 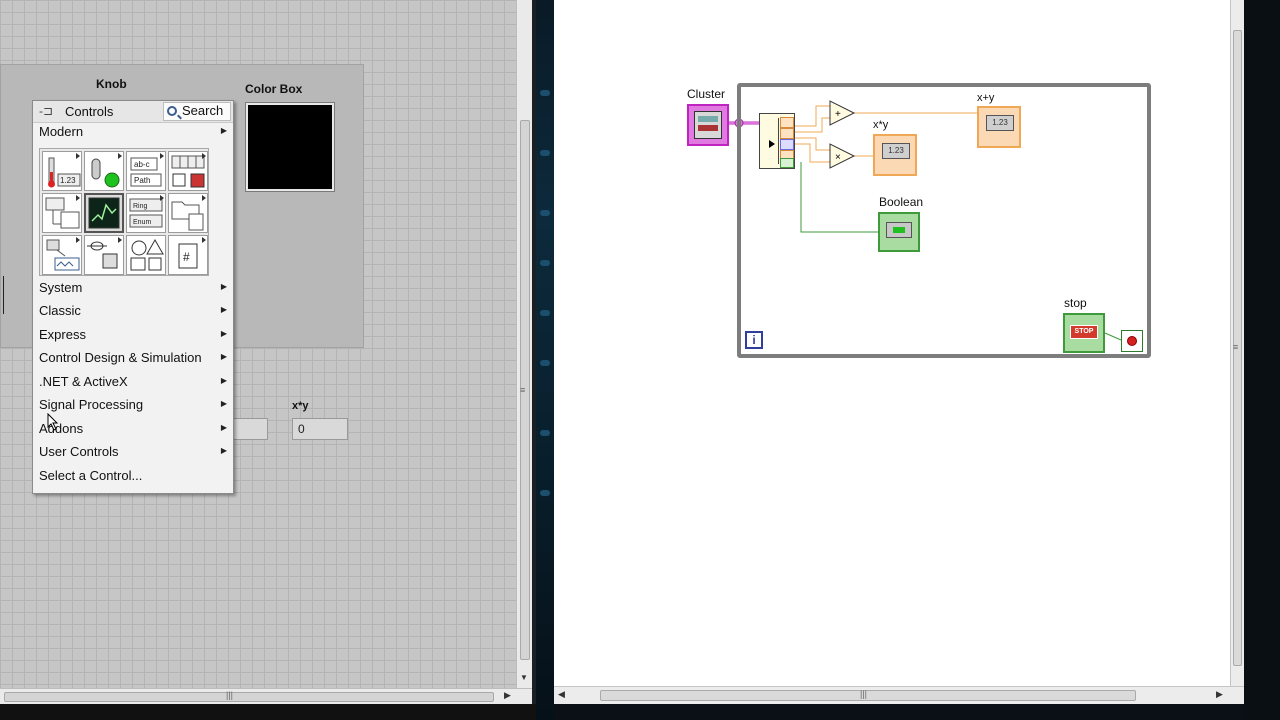 I want to click on color-box-label: Color Box, so click(x=274, y=89).